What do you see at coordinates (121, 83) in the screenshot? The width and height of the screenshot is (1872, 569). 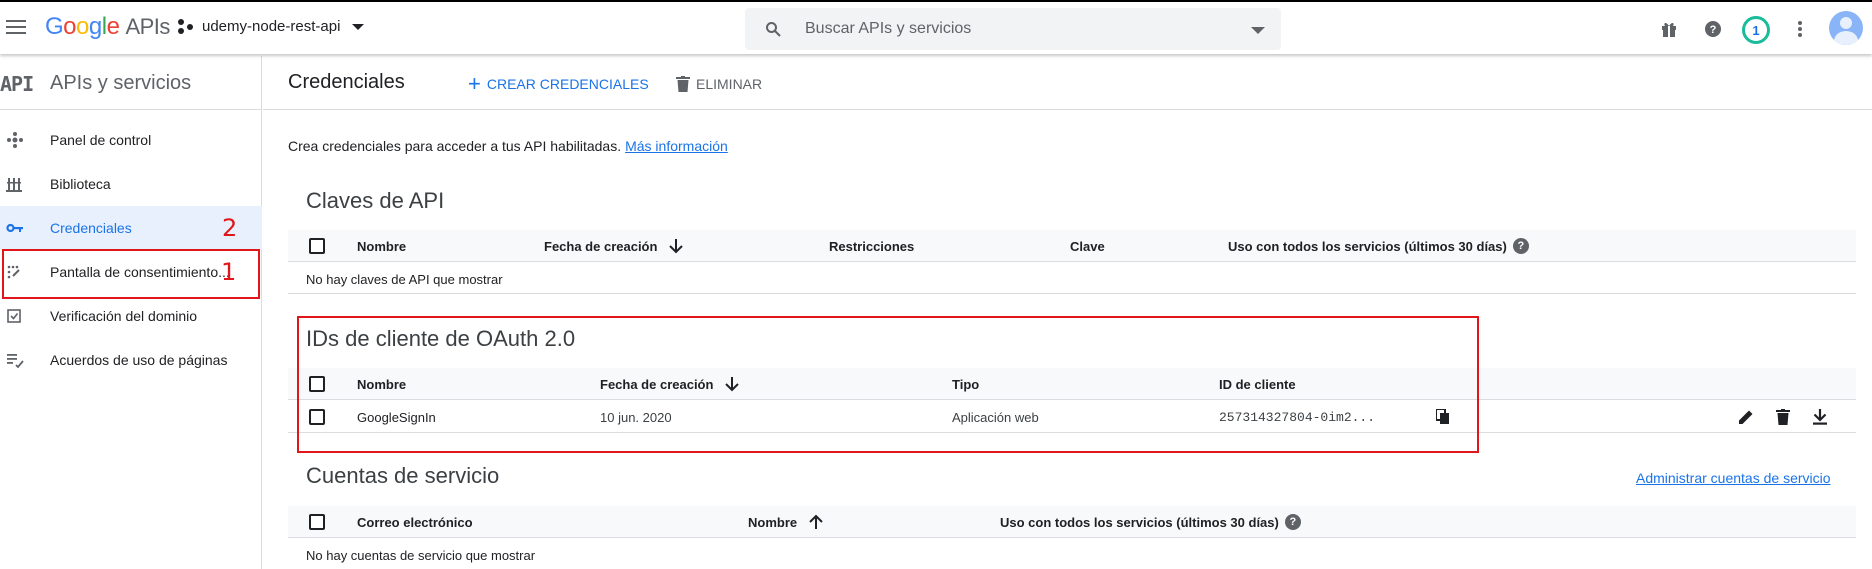 I see `sidebar-title: APIs y servicios` at bounding box center [121, 83].